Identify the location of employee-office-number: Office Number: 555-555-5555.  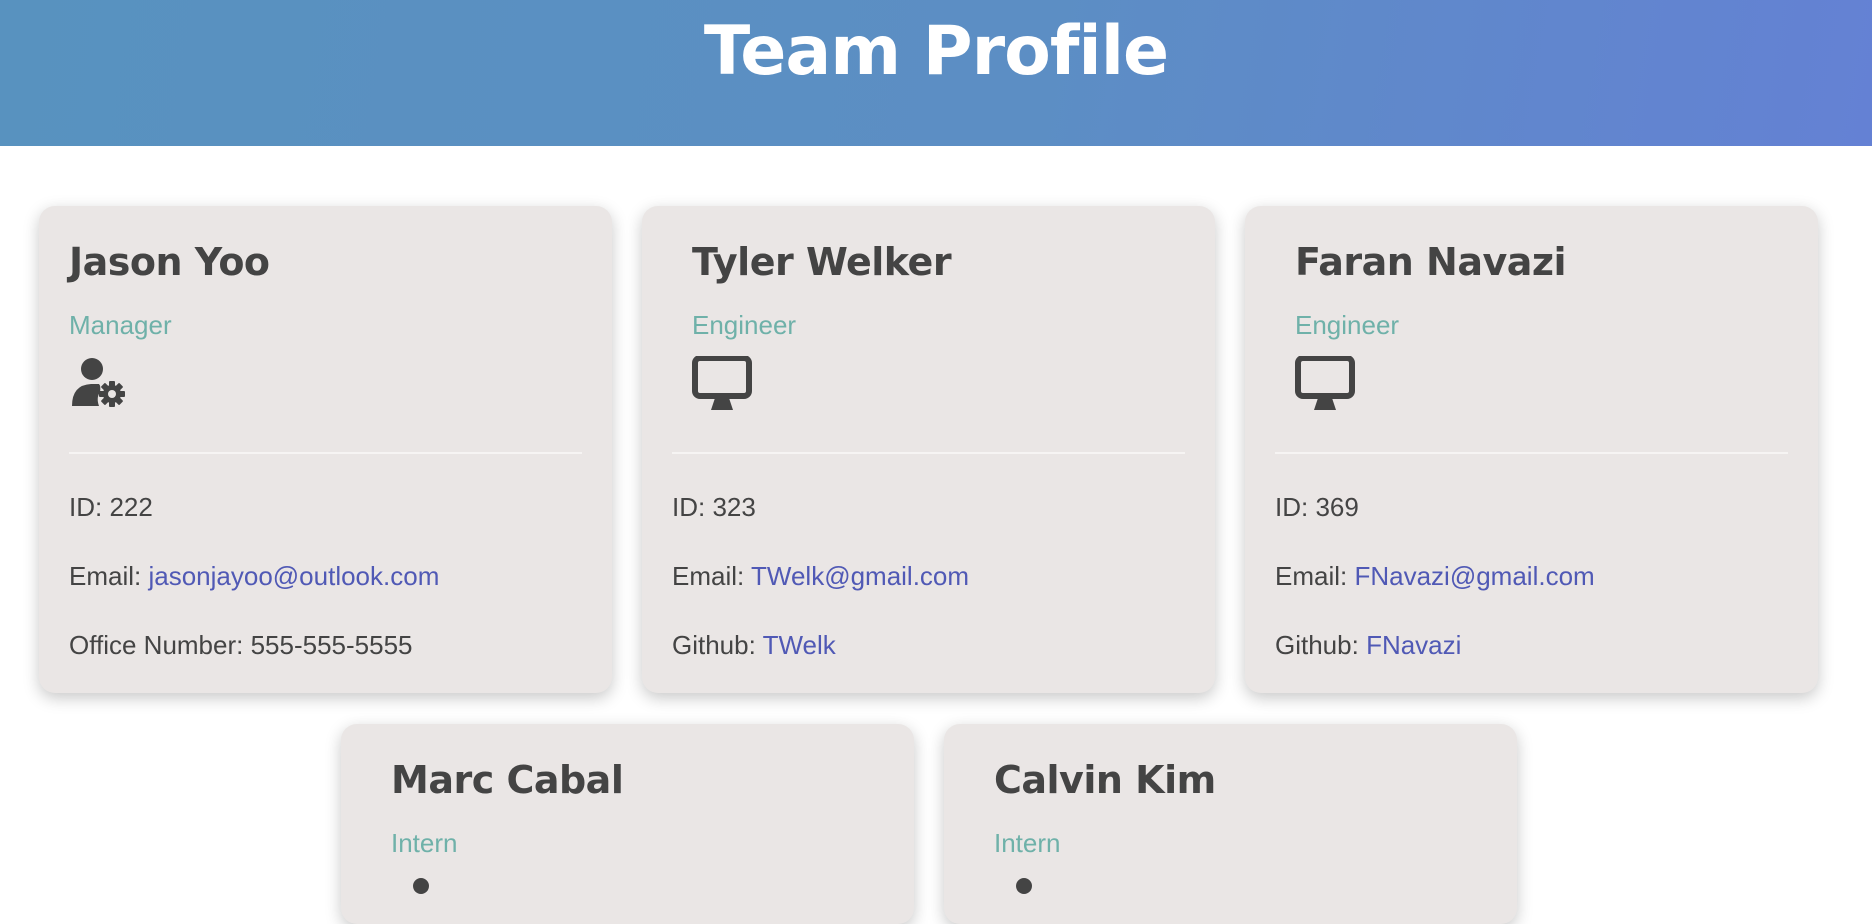
(241, 645).